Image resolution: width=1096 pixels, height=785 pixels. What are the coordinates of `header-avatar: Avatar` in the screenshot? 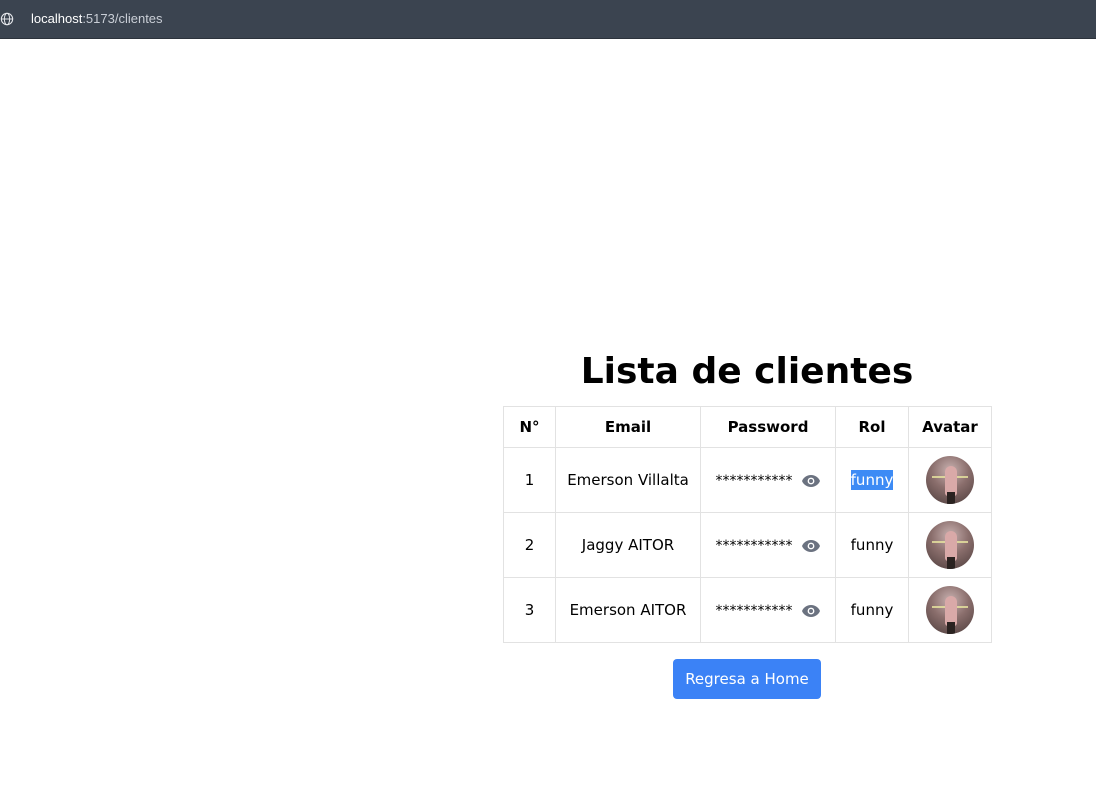 It's located at (950, 427).